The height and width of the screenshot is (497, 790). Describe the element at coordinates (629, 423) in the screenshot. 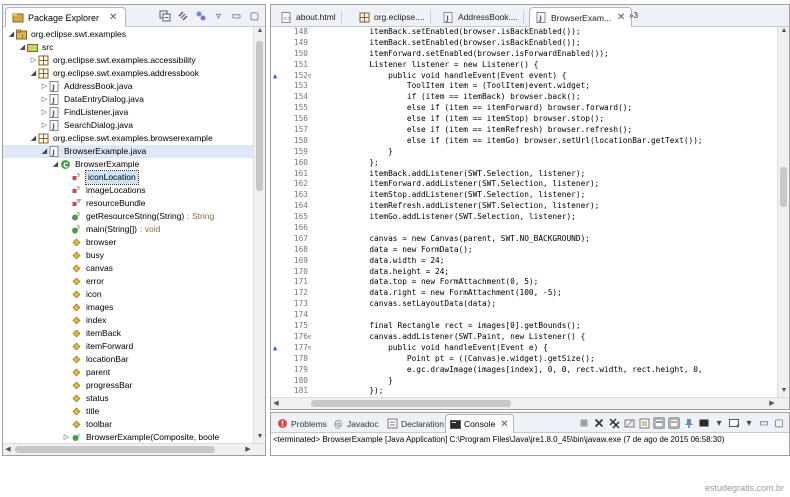

I see `clear-console-icon` at that location.